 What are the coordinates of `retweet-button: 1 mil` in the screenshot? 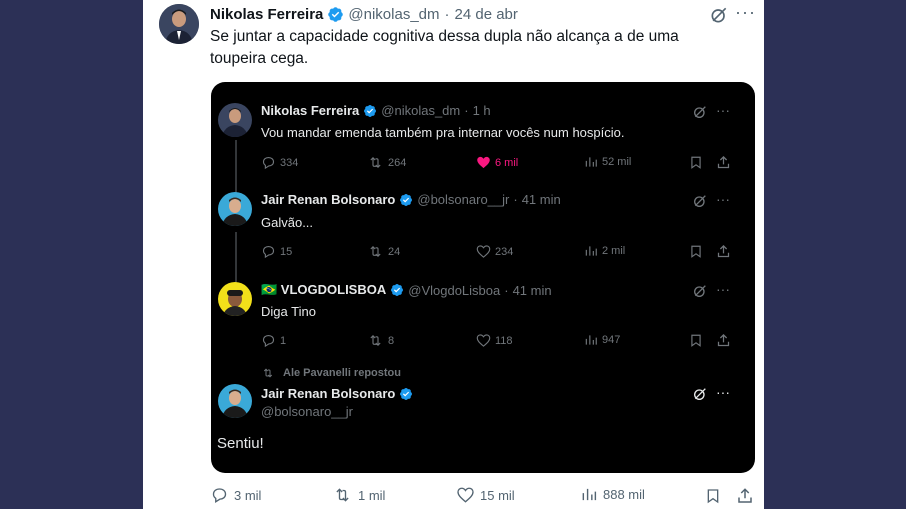 It's located at (358, 495).